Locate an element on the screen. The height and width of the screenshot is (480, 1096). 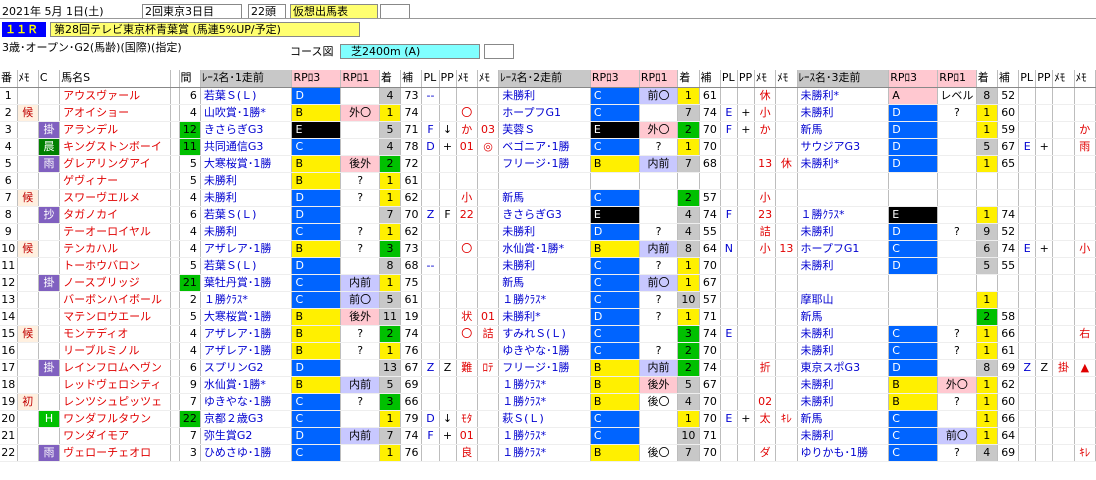
column-header: 間 is located at coordinates (190, 79).